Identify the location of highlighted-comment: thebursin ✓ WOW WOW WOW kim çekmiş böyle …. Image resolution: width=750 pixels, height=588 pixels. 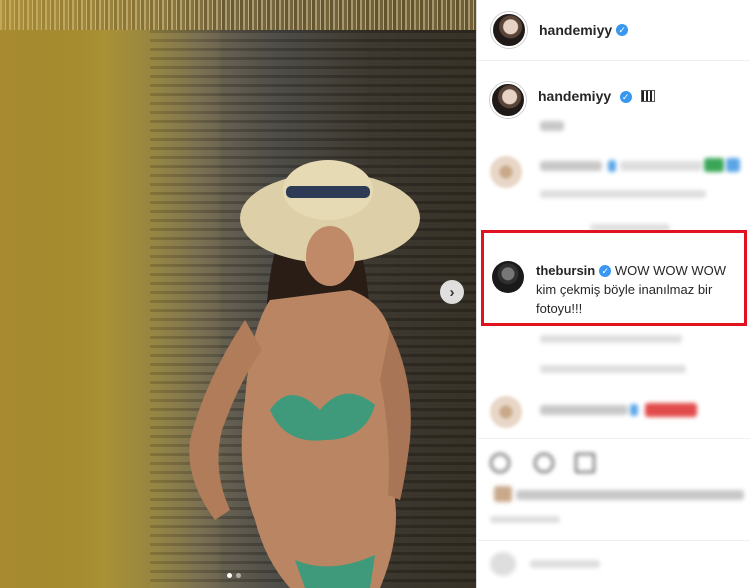
(614, 289).